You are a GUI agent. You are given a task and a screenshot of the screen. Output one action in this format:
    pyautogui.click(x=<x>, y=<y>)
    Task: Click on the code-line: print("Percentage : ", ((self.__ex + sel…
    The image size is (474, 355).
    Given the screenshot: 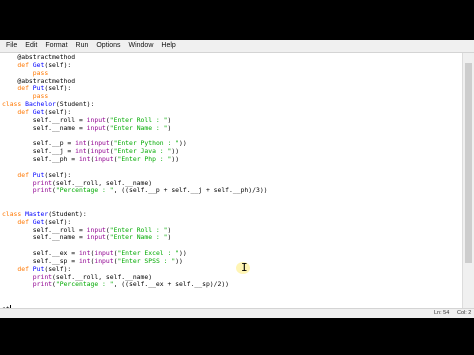 What is the action you would take?
    pyautogui.click(x=135, y=285)
    